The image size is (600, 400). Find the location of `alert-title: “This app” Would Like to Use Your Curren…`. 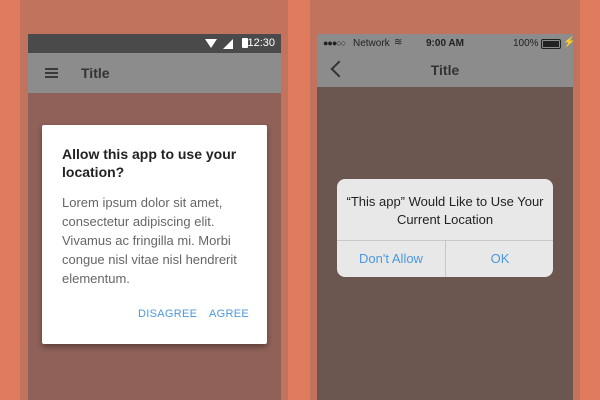

alert-title: “This app” Would Like to Use Your Curren… is located at coordinates (445, 210).